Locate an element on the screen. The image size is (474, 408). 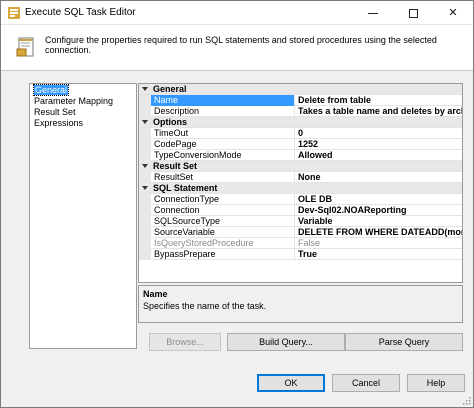
close-icon: ✕ is located at coordinates (453, 13).